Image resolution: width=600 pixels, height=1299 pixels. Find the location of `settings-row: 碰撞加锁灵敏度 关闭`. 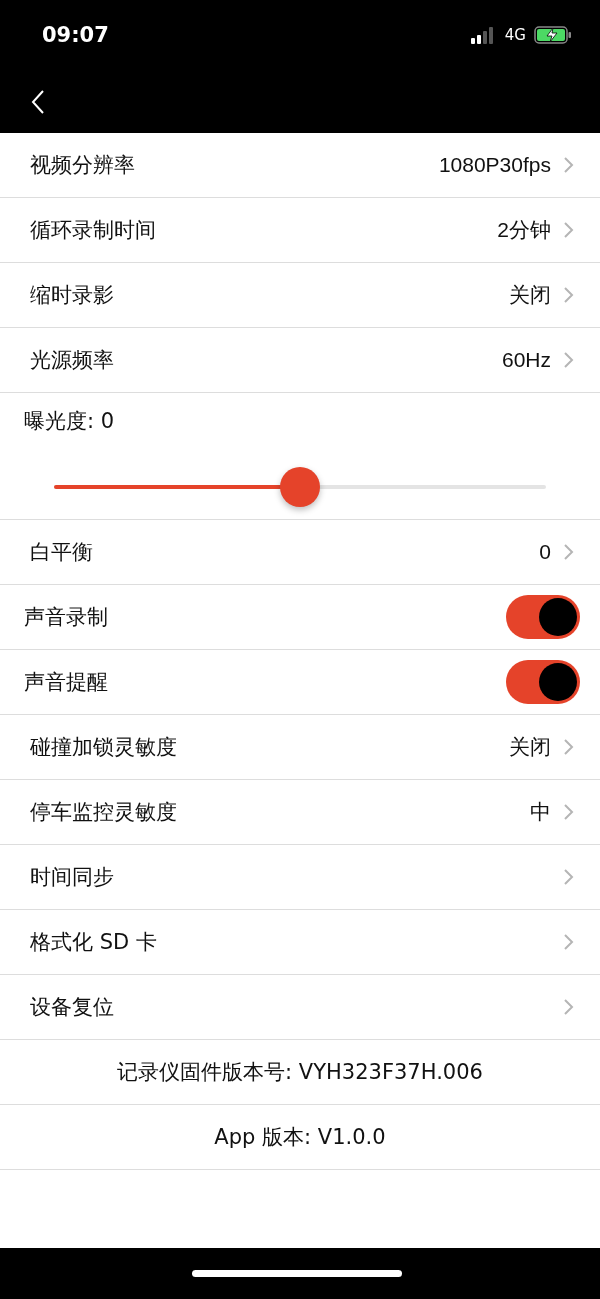

settings-row: 碰撞加锁灵敏度 关闭 is located at coordinates (300, 747).